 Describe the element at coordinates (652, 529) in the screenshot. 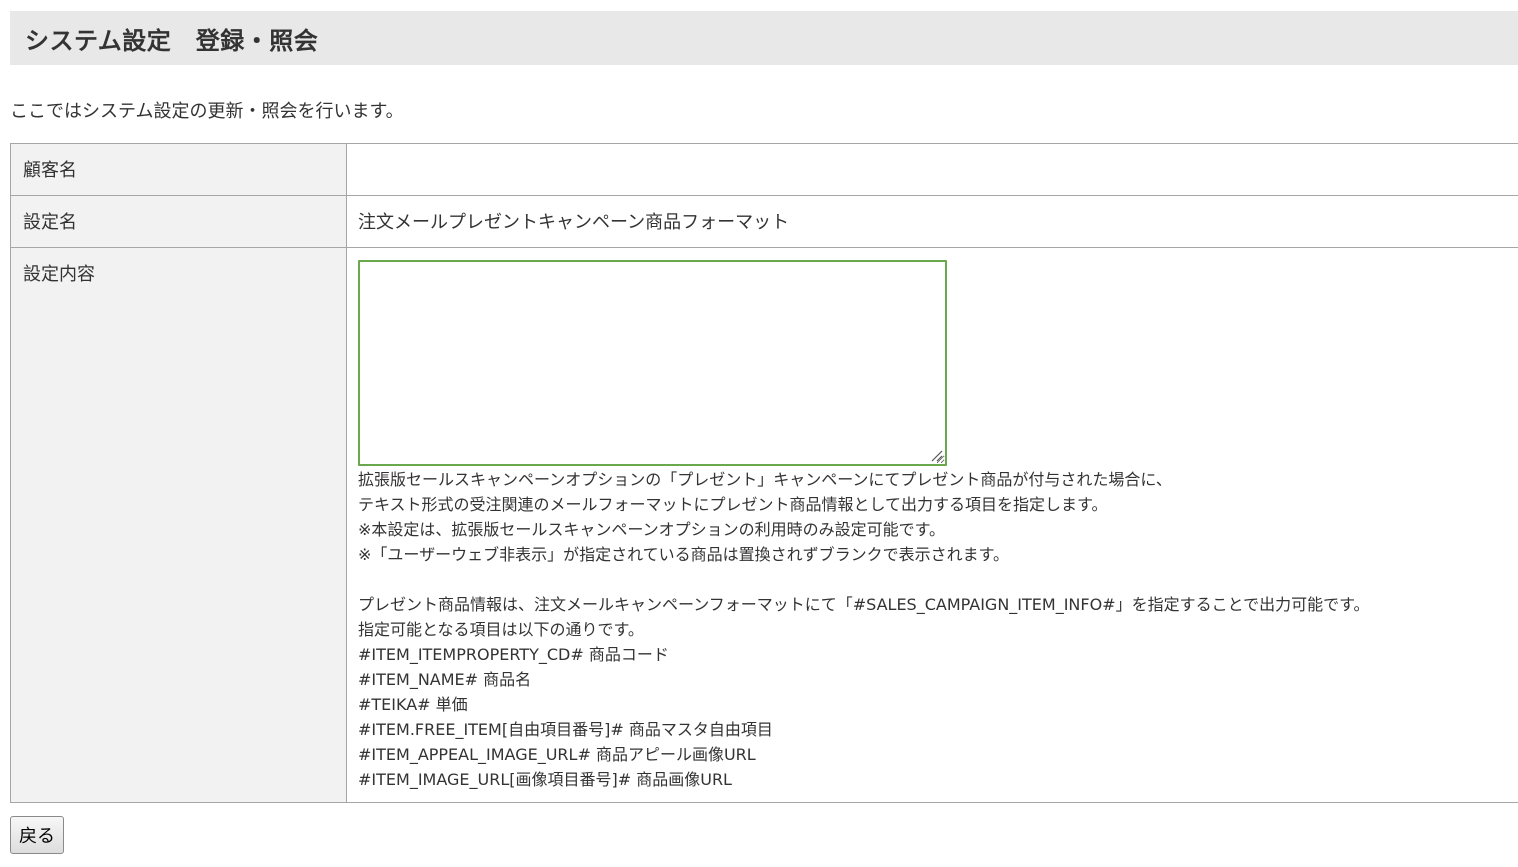

I see `help-line: ※本設定は、拡張版セールスキャンペーンオプションの利用時のみ設定可能です。` at that location.